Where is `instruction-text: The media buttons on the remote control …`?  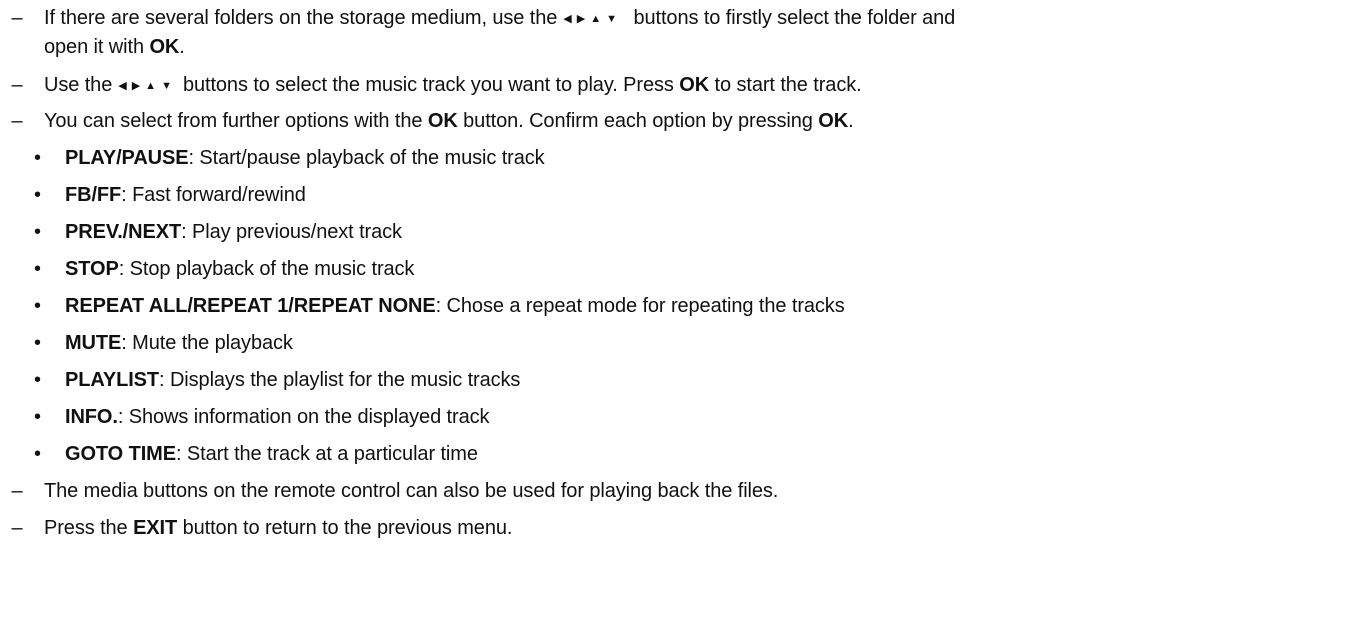 instruction-text: The media buttons on the remote control … is located at coordinates (411, 491).